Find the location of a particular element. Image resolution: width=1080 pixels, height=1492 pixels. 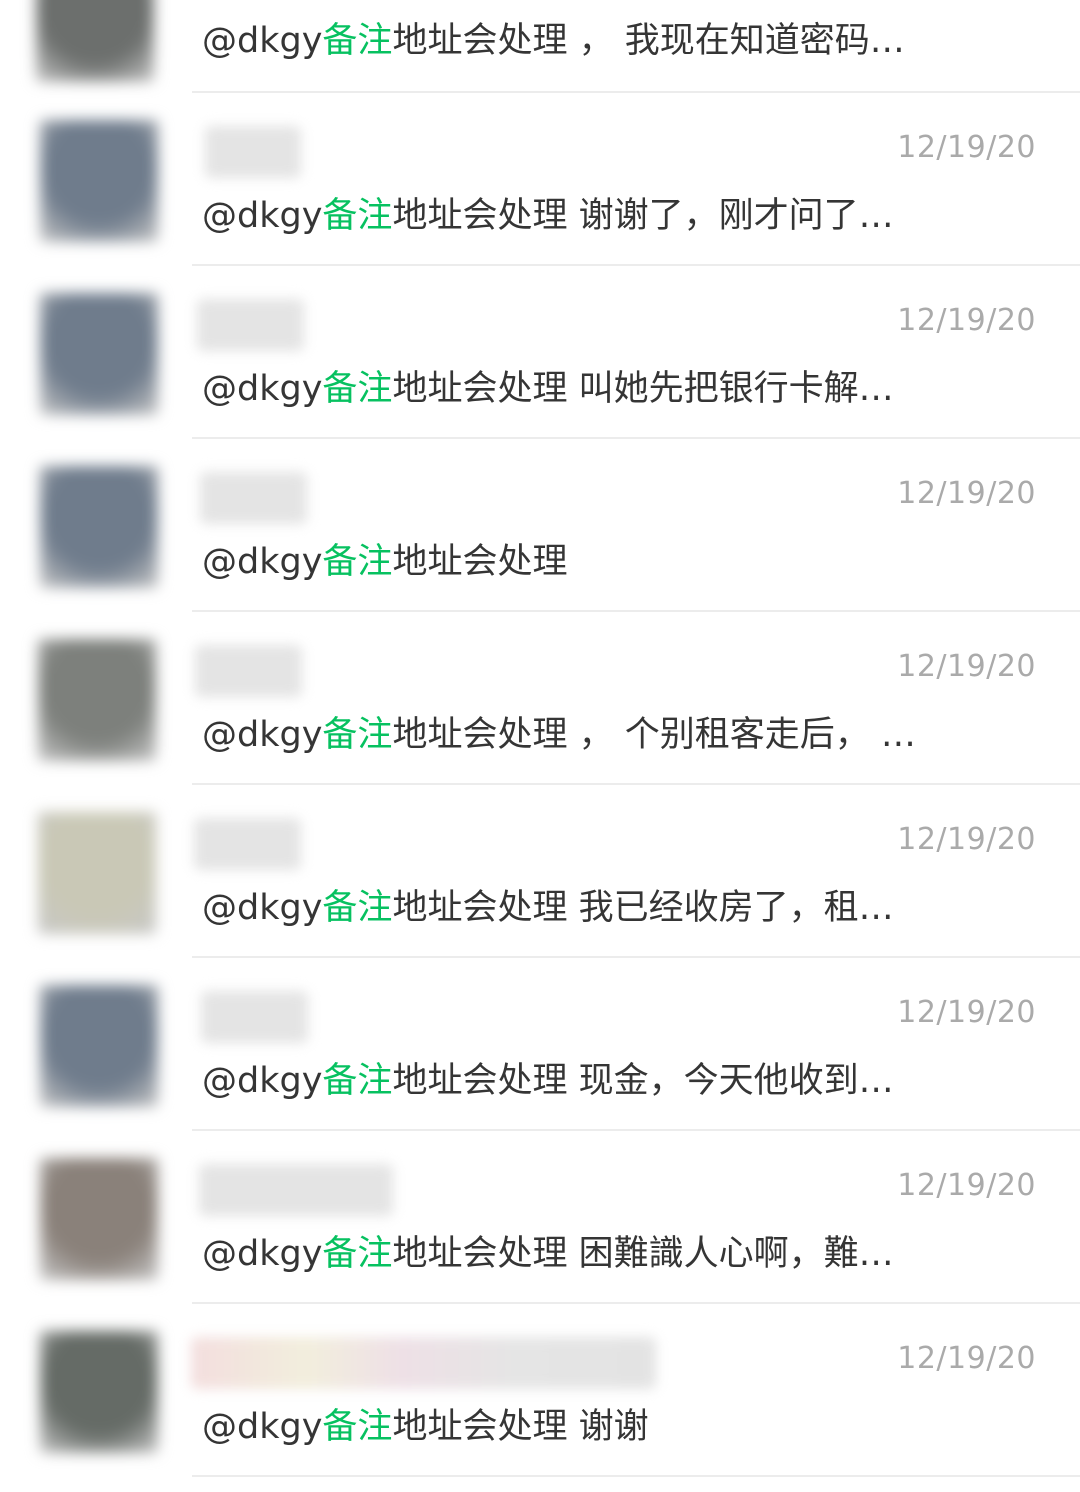

chat-preview-message: @dkgy备注地址会处理 谢谢 is located at coordinates (567, 1427).